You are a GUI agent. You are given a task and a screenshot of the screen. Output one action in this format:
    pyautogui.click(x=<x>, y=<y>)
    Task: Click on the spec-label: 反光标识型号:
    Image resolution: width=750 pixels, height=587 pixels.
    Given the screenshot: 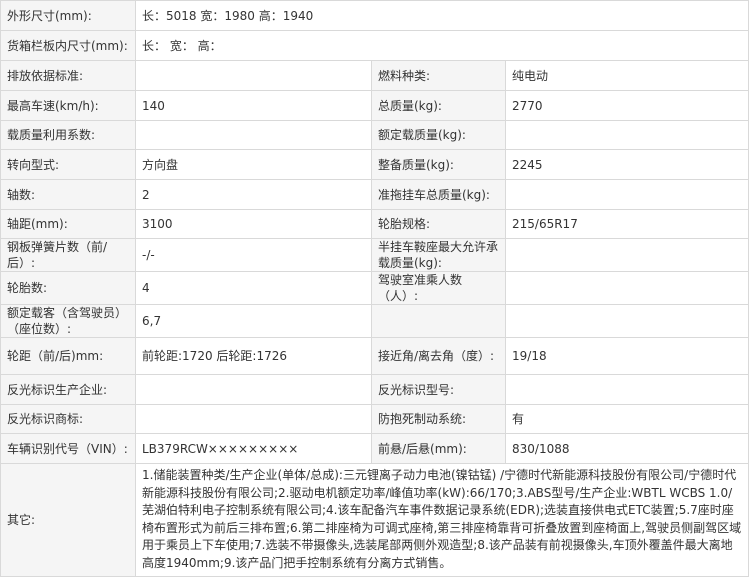 What is the action you would take?
    pyautogui.click(x=438, y=389)
    